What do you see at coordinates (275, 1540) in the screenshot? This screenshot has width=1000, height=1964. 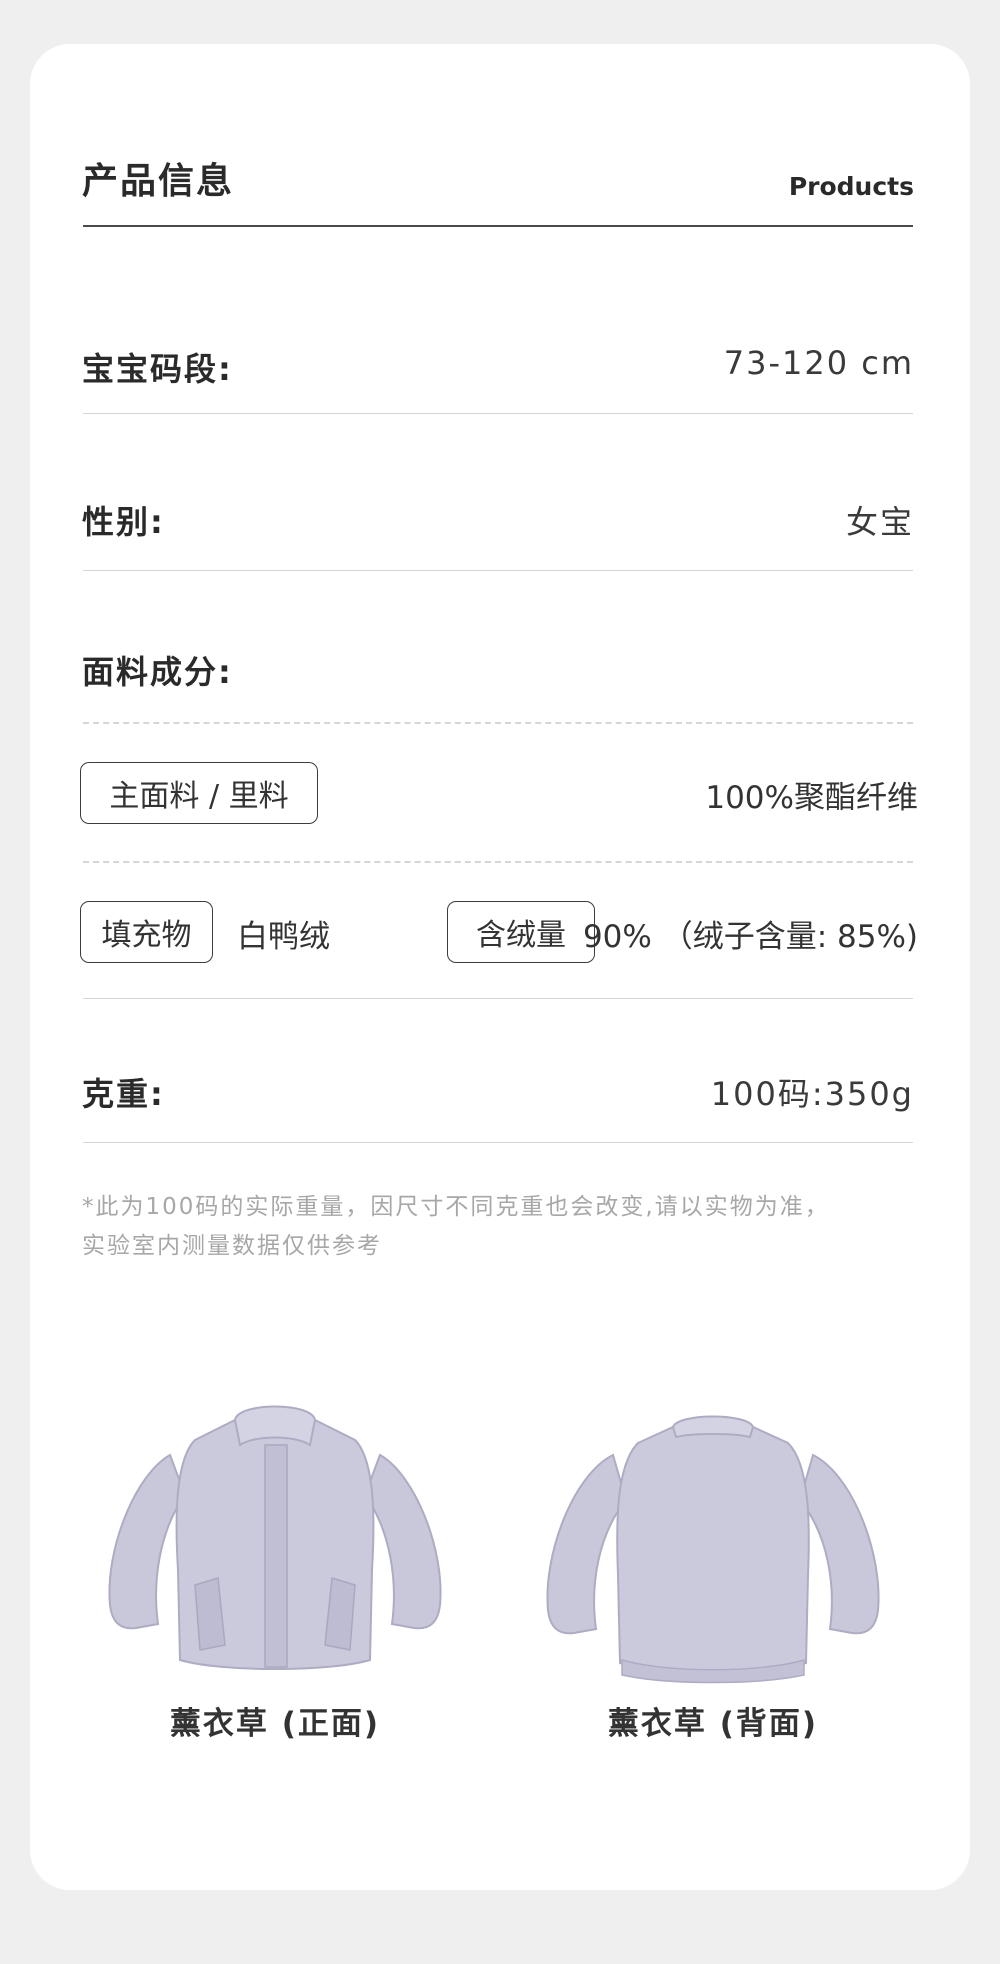 I see `jacket-front-image` at bounding box center [275, 1540].